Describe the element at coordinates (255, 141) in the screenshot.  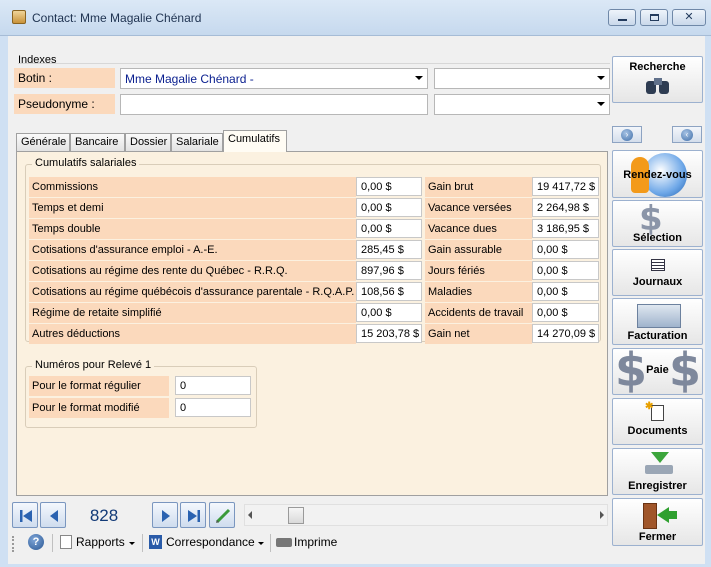
I see `tab-cumulatifs: Cumulatifs` at that location.